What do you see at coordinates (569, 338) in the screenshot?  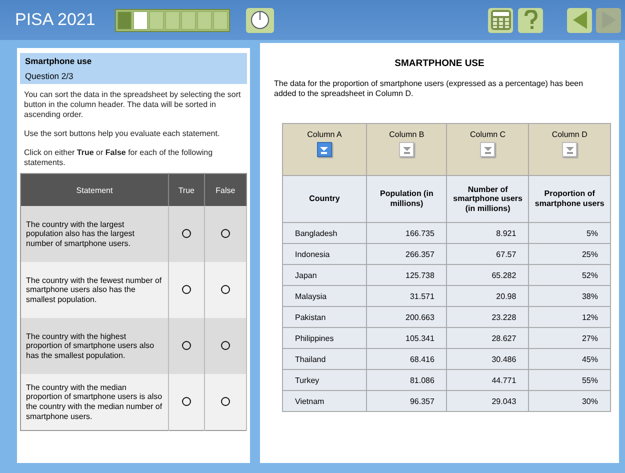 I see `table-cell: 27%` at bounding box center [569, 338].